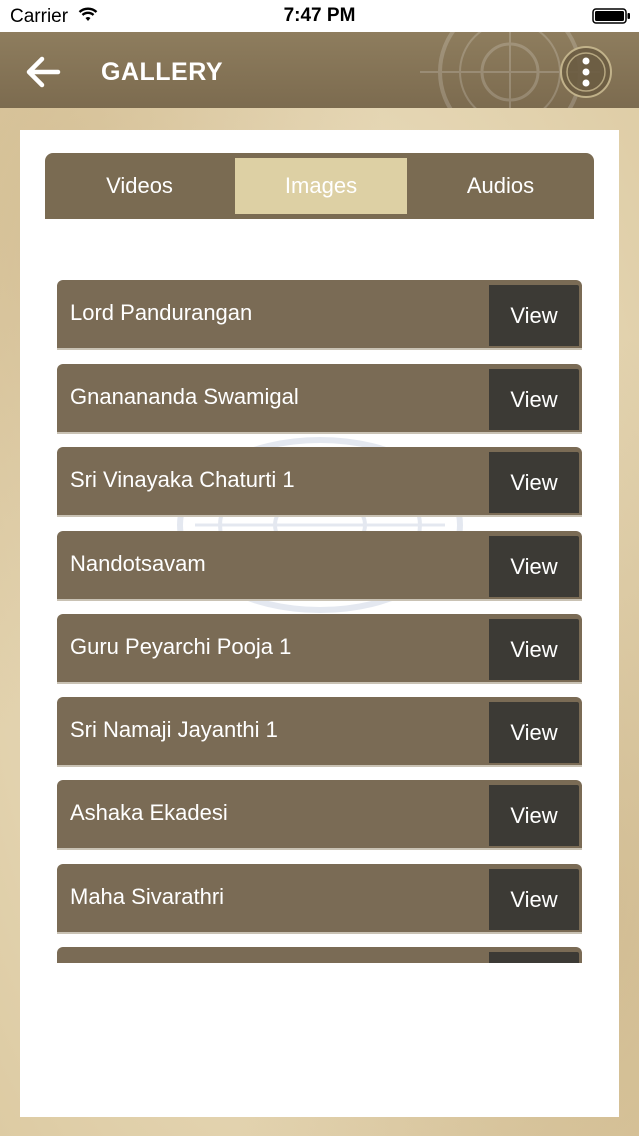 Image resolution: width=639 pixels, height=1136 pixels. What do you see at coordinates (534, 957) in the screenshot?
I see `view-button` at bounding box center [534, 957].